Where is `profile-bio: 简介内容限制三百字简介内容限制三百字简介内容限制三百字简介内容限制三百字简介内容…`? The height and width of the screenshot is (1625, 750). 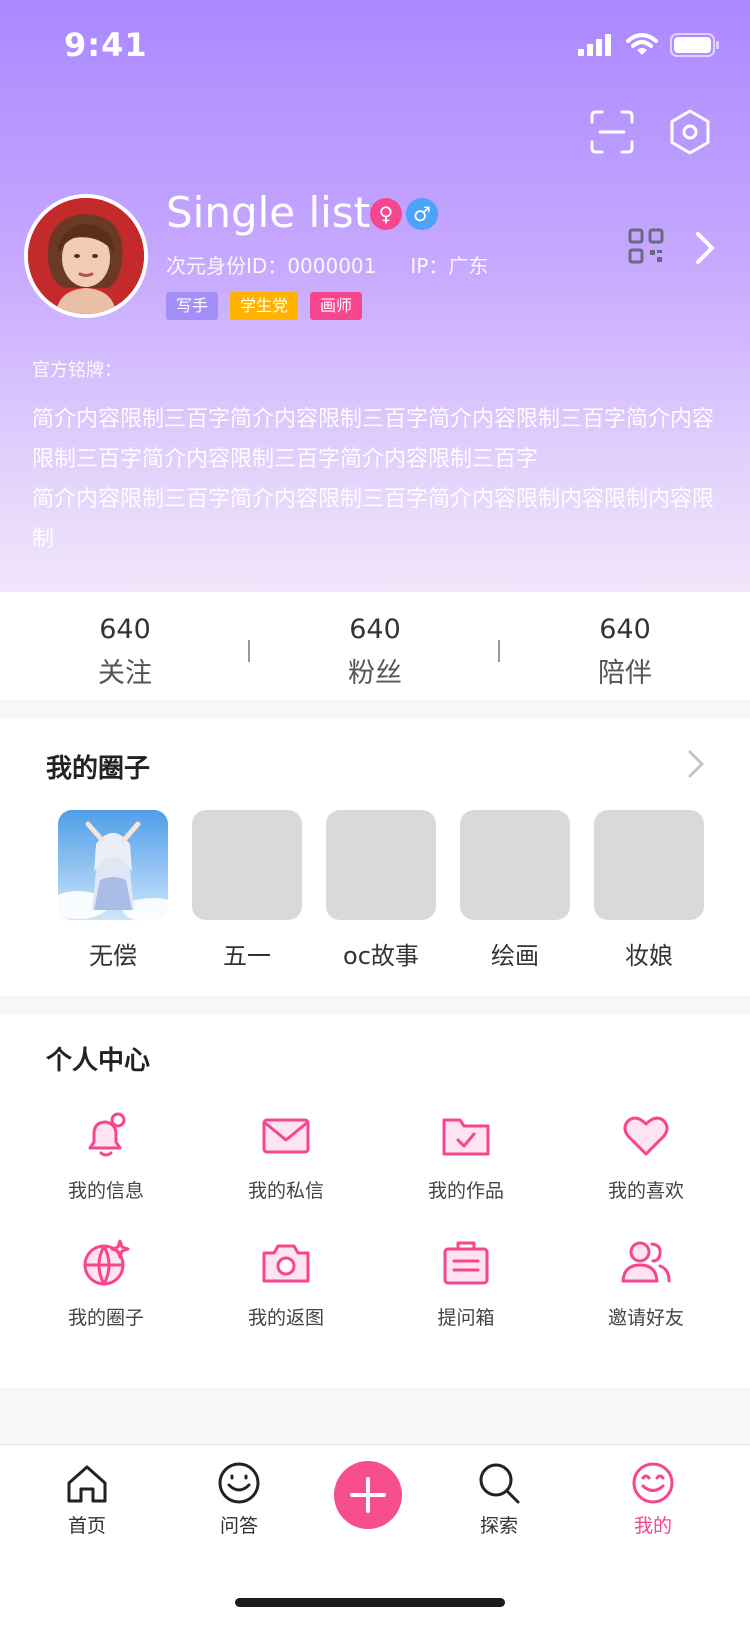 profile-bio: 简介内容限制三百字简介内容限制三百字简介内容限制三百字简介内容限制三百字简介内容… is located at coordinates (373, 479).